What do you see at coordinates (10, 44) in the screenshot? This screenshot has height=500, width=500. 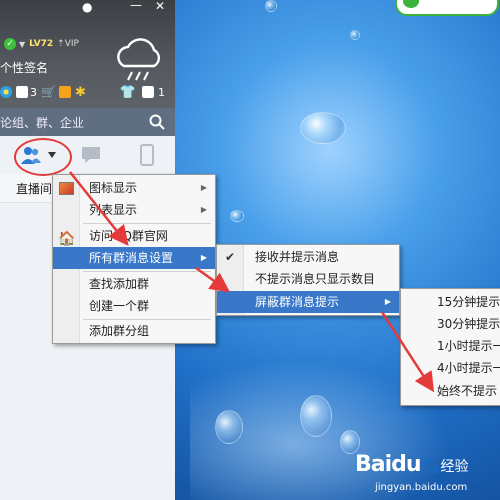 I see `online-status-icon: ✓` at bounding box center [10, 44].